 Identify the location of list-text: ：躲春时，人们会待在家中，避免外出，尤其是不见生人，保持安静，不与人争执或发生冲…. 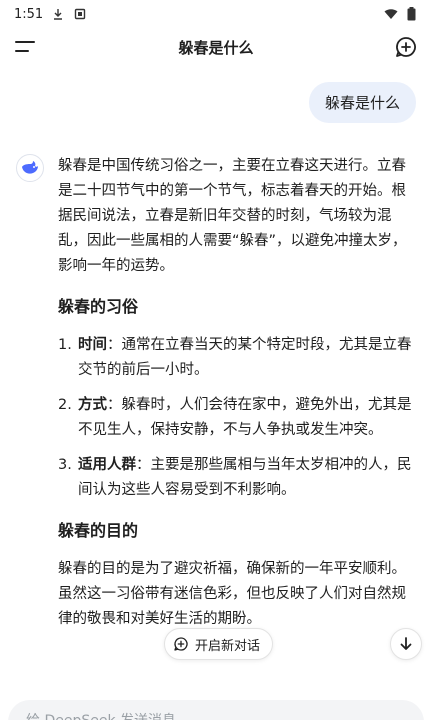
(245, 417).